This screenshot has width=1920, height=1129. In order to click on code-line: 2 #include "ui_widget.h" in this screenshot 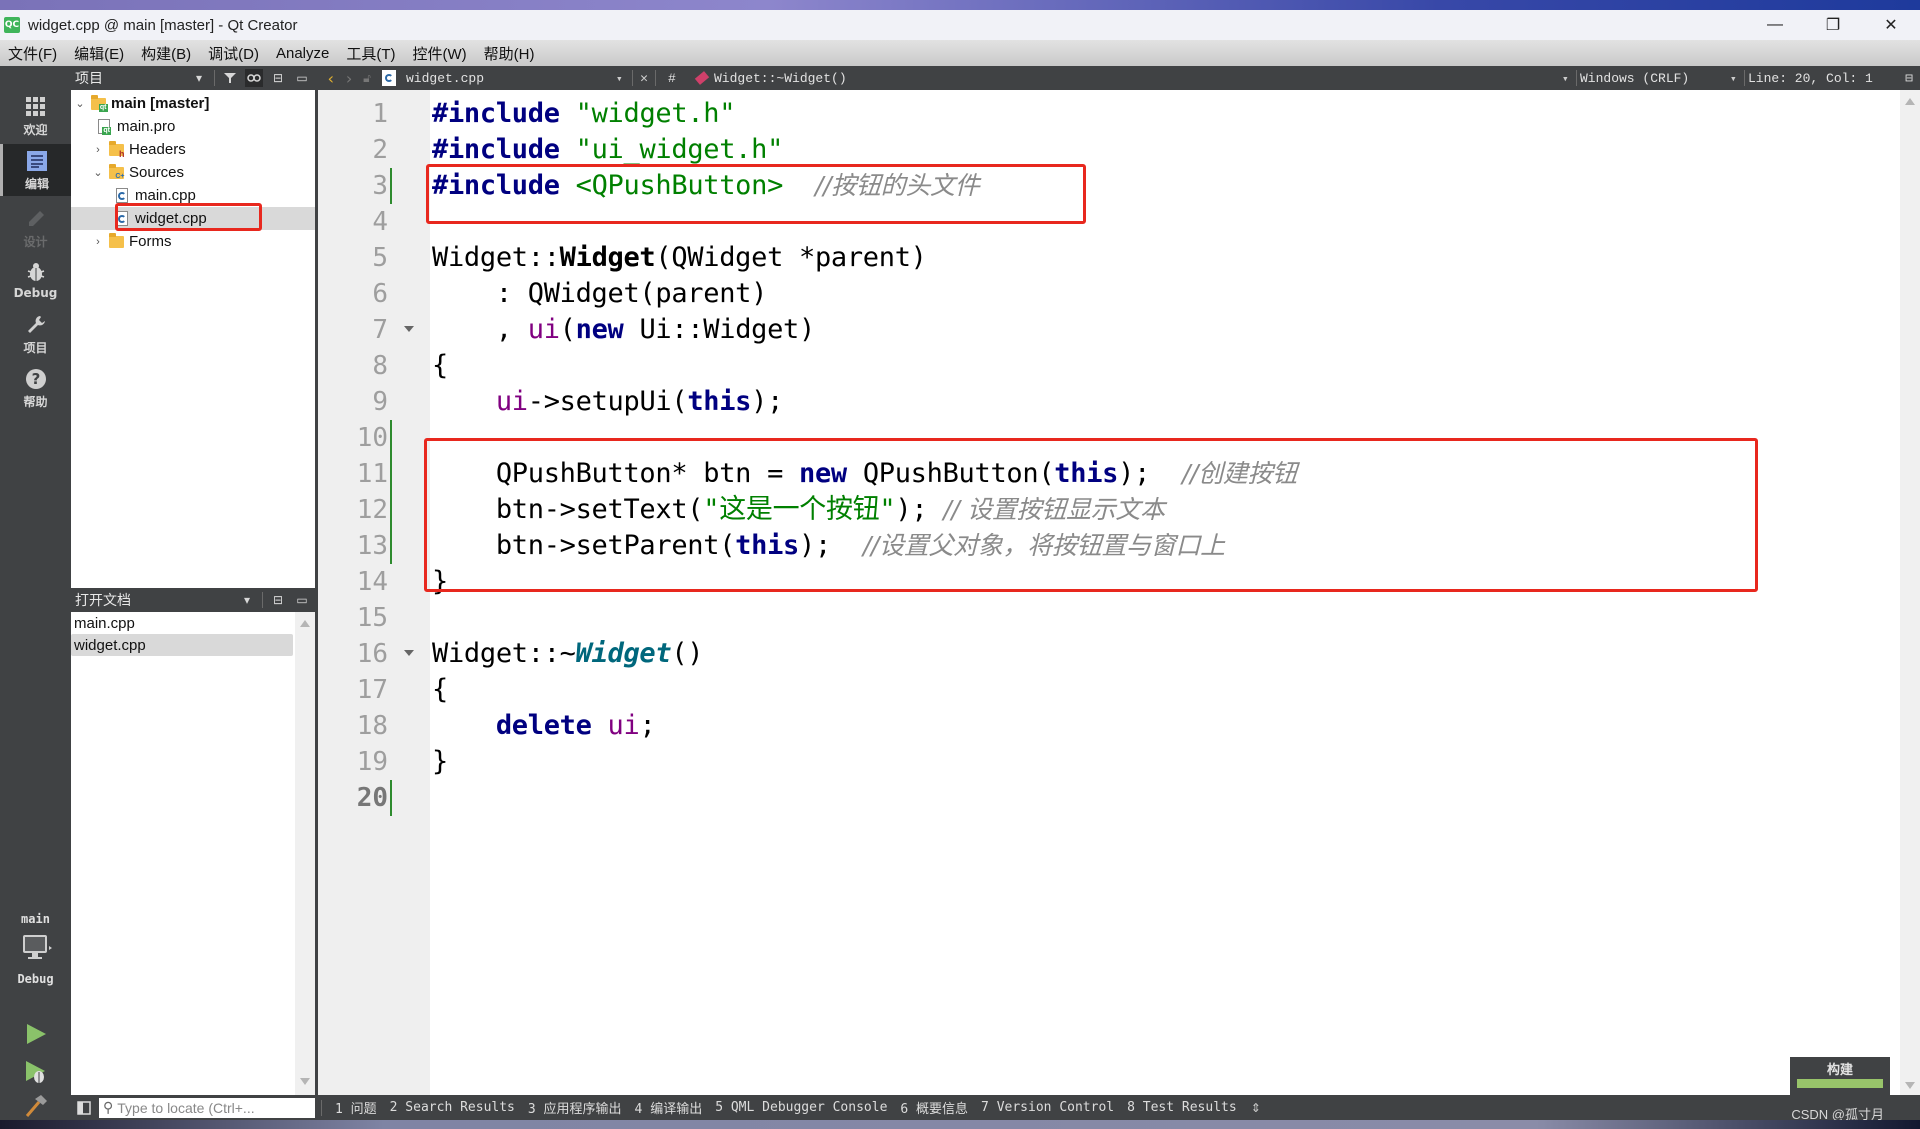, I will do `click(1109, 150)`.